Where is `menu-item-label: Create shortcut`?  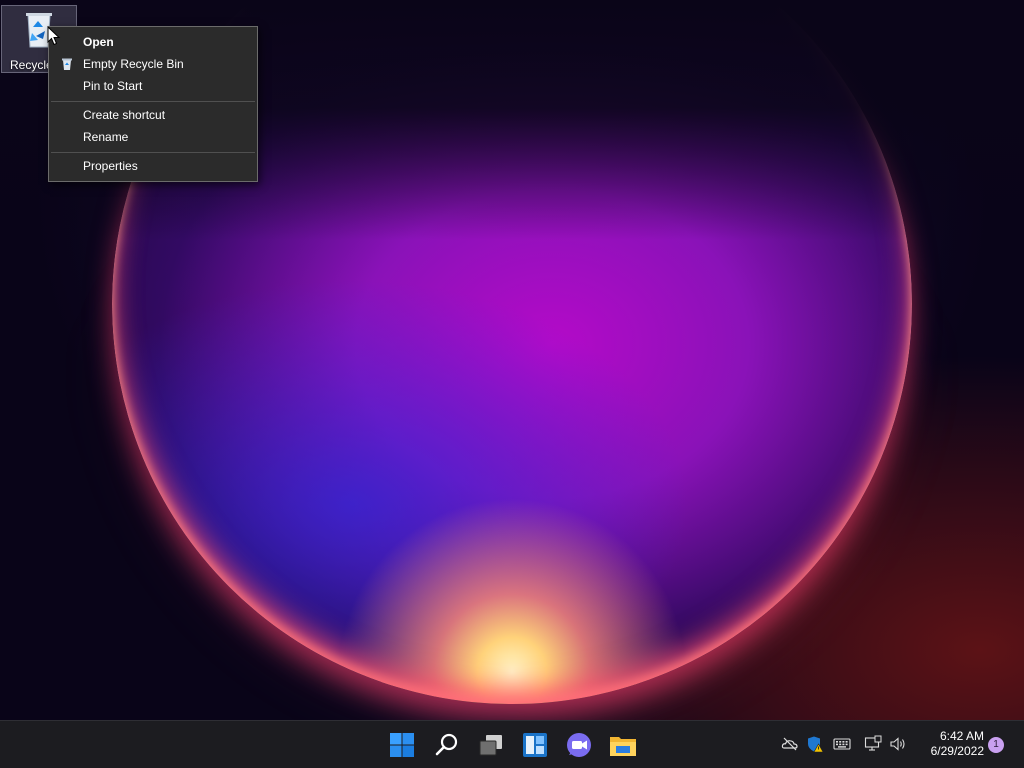 menu-item-label: Create shortcut is located at coordinates (124, 115).